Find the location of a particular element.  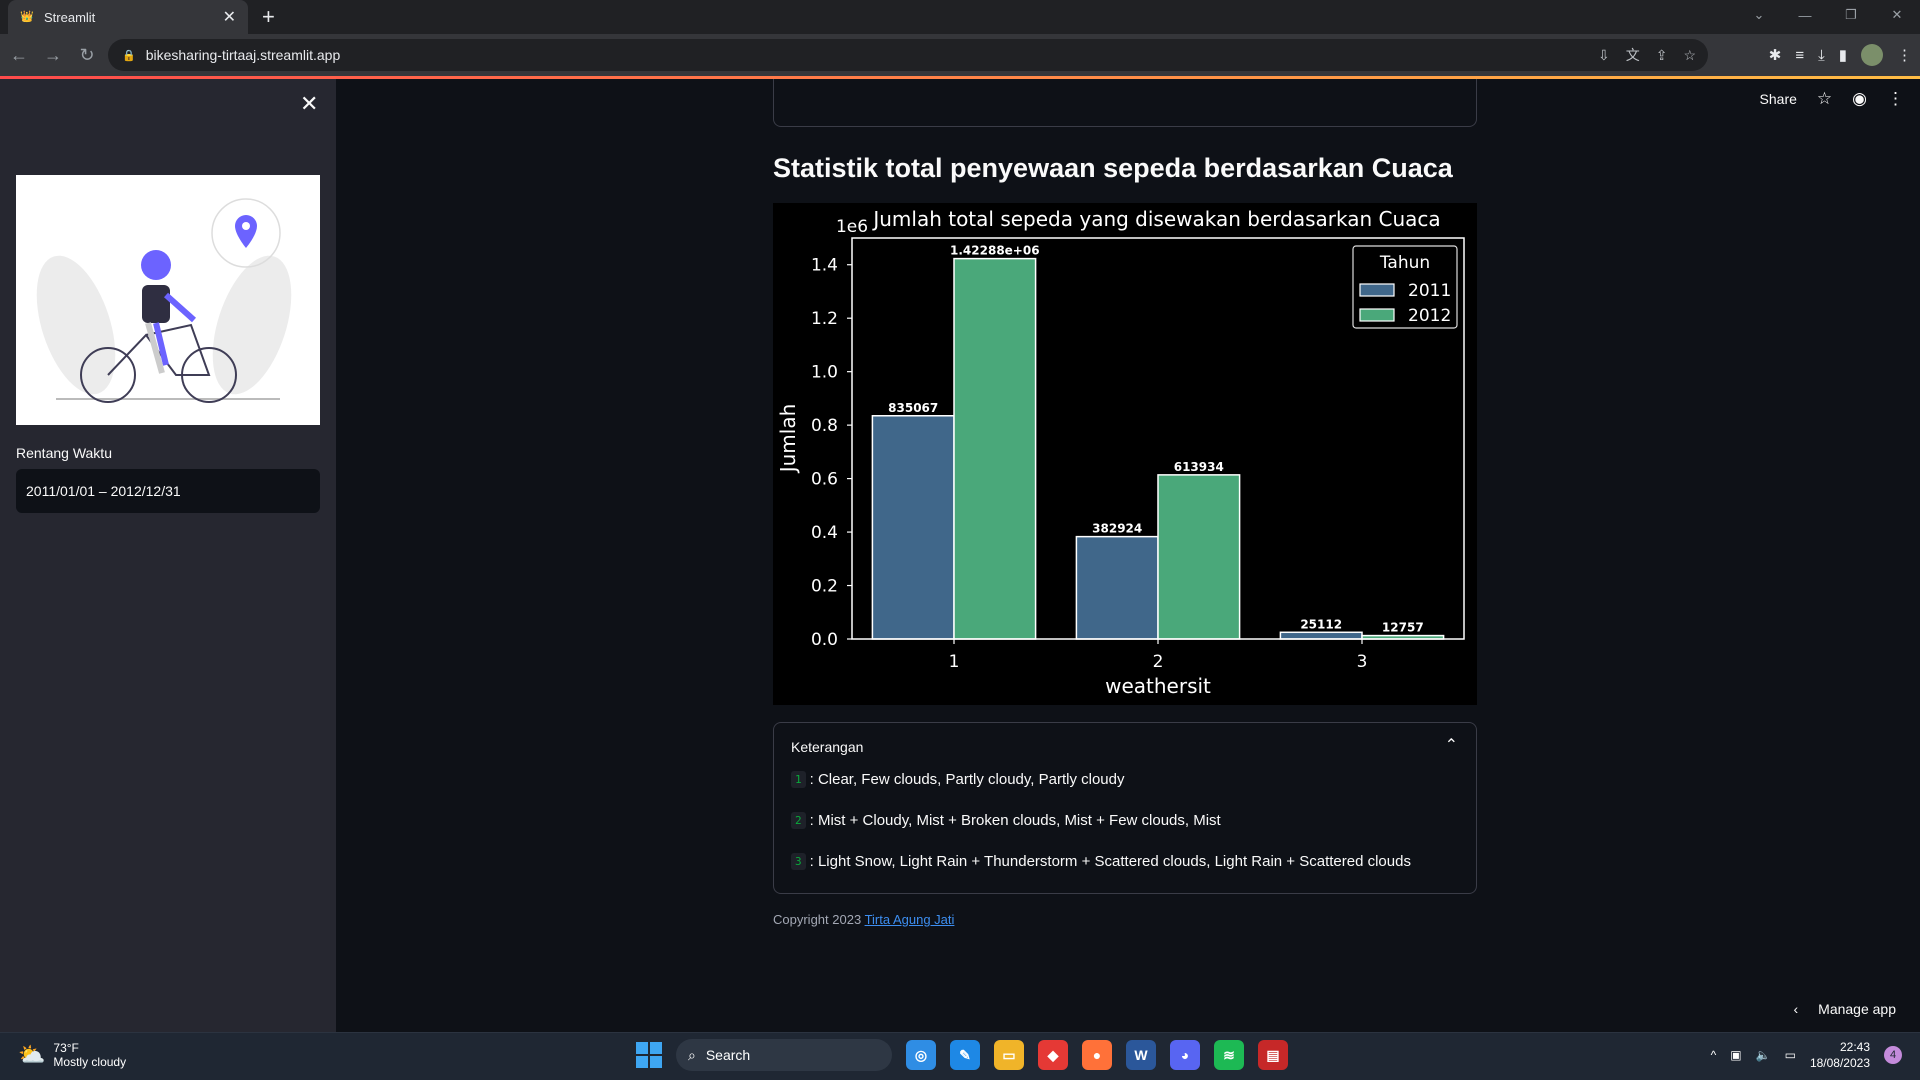

x-tick-label: 1 is located at coordinates (954, 662).